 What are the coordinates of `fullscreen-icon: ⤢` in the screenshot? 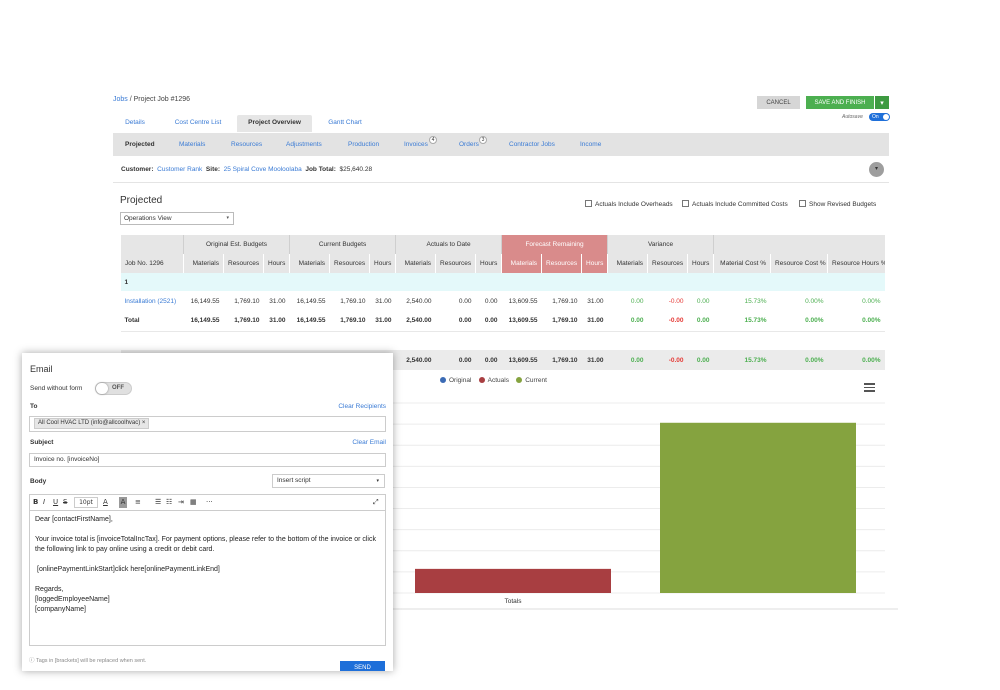 It's located at (376, 502).